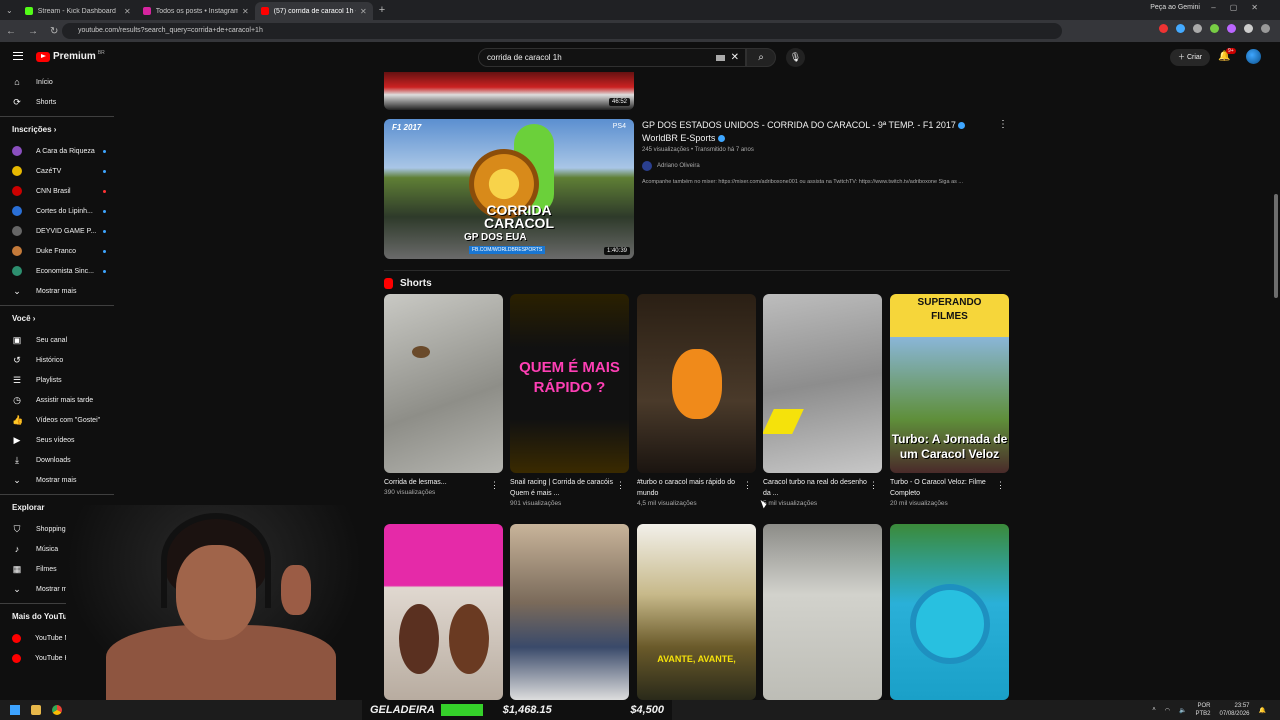 The image size is (1280, 720). Describe the element at coordinates (1234, 710) in the screenshot. I see `clock: 23:57 07/08/2026` at that location.